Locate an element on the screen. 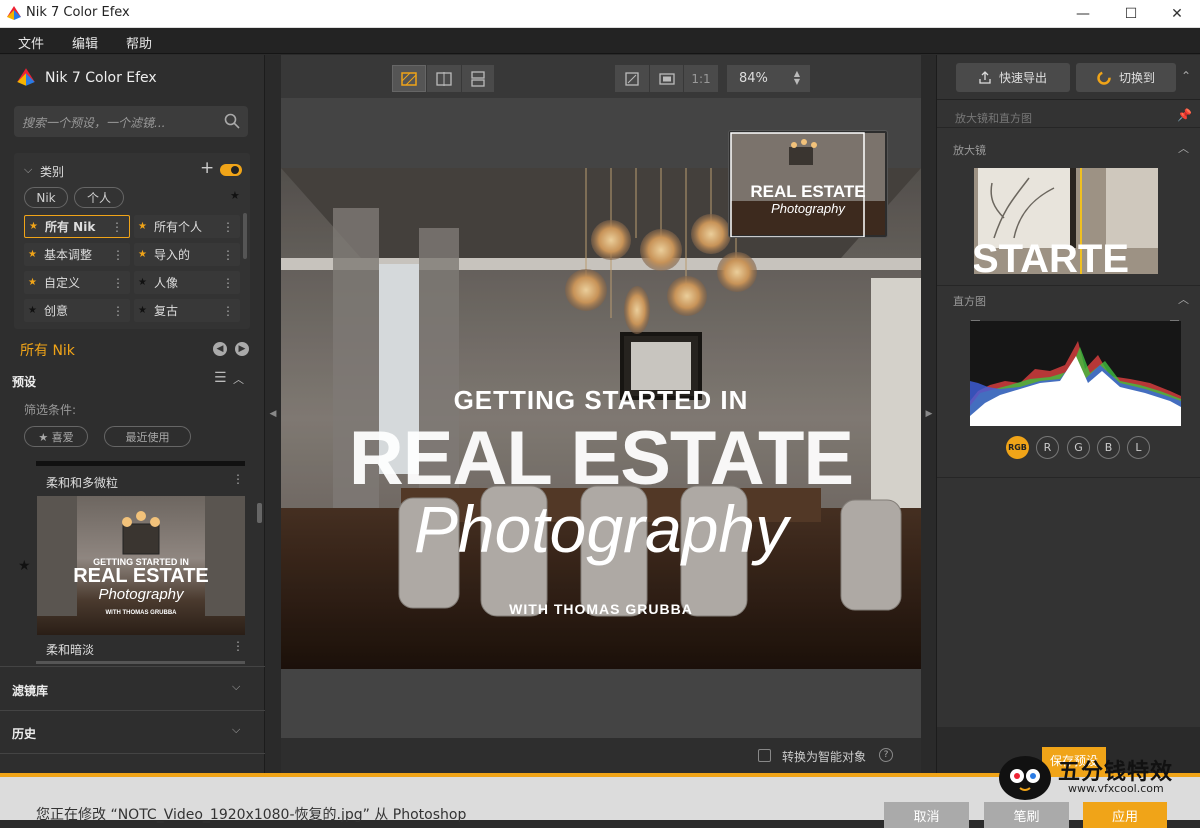 The width and height of the screenshot is (1200, 828). category-imported: ★ 导入的 ⋮ is located at coordinates (187, 254).